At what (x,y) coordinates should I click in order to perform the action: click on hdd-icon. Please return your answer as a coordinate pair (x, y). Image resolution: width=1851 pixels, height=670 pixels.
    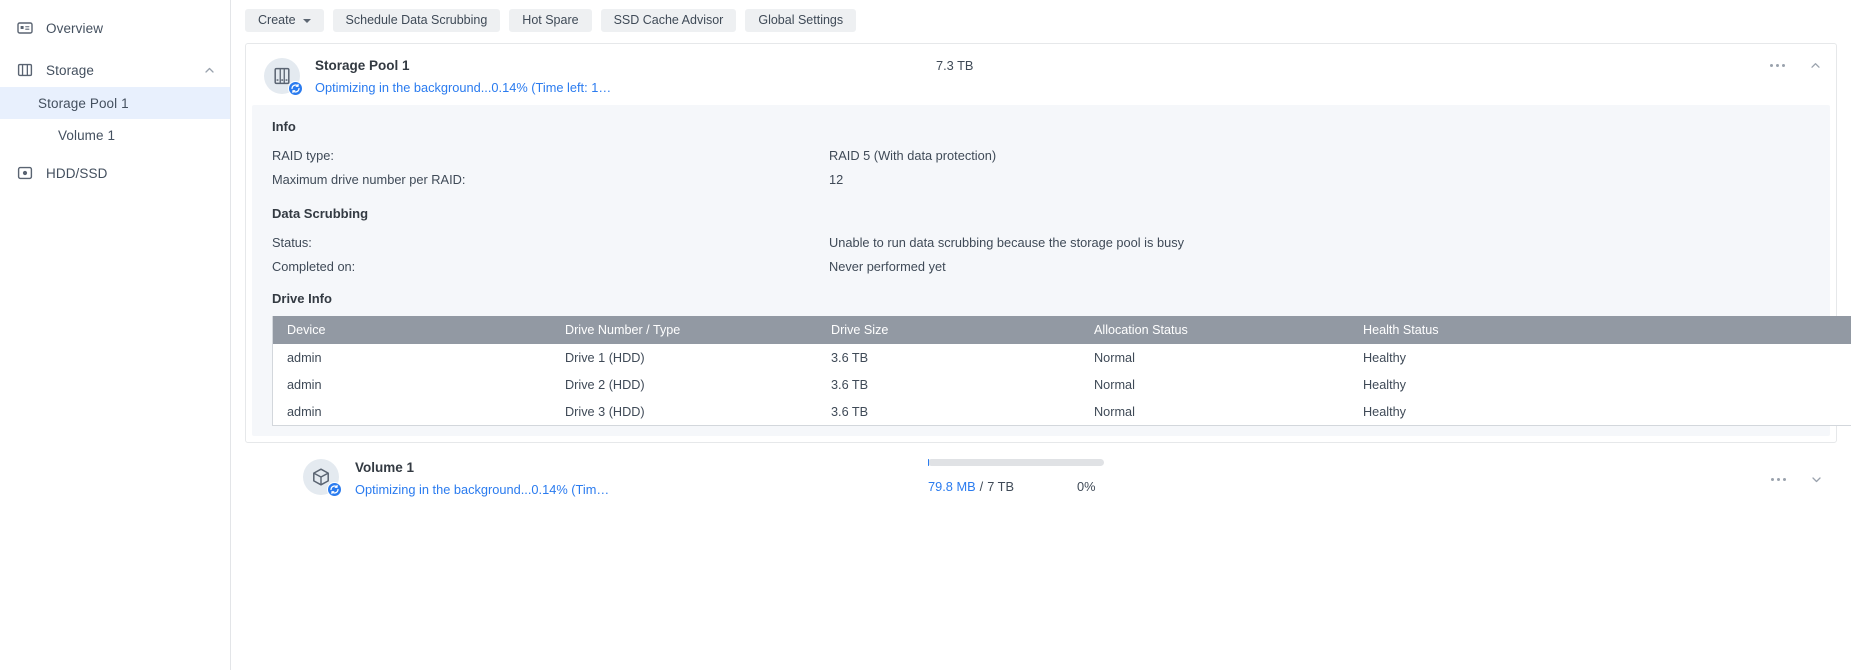
    Looking at the image, I should click on (24, 173).